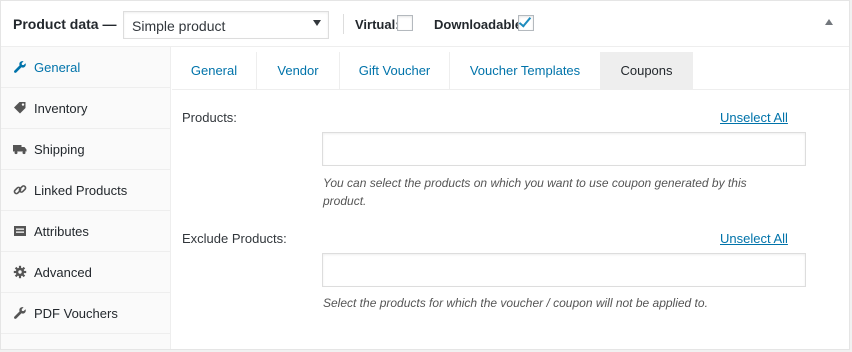  I want to click on tab-voucher-templates: Voucher Templates, so click(525, 71).